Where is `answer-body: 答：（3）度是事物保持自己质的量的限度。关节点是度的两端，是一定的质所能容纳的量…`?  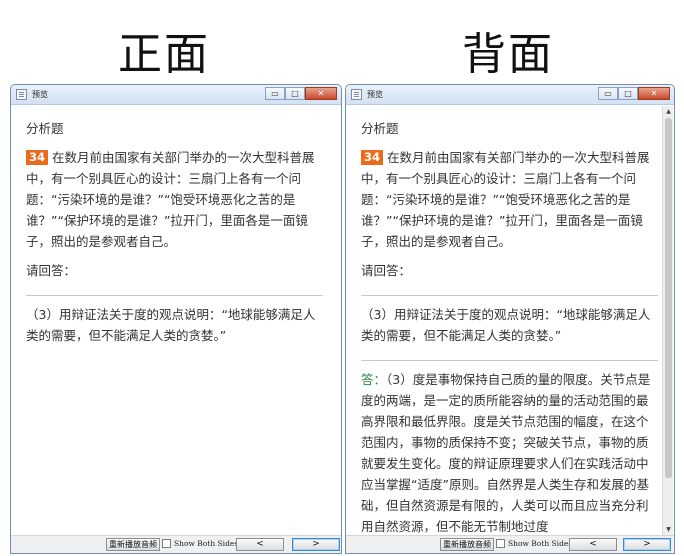 answer-body: 答：（3）度是事物保持自己质的量的限度。关节点是度的两端，是一定的质所能容纳的量… is located at coordinates (506, 453).